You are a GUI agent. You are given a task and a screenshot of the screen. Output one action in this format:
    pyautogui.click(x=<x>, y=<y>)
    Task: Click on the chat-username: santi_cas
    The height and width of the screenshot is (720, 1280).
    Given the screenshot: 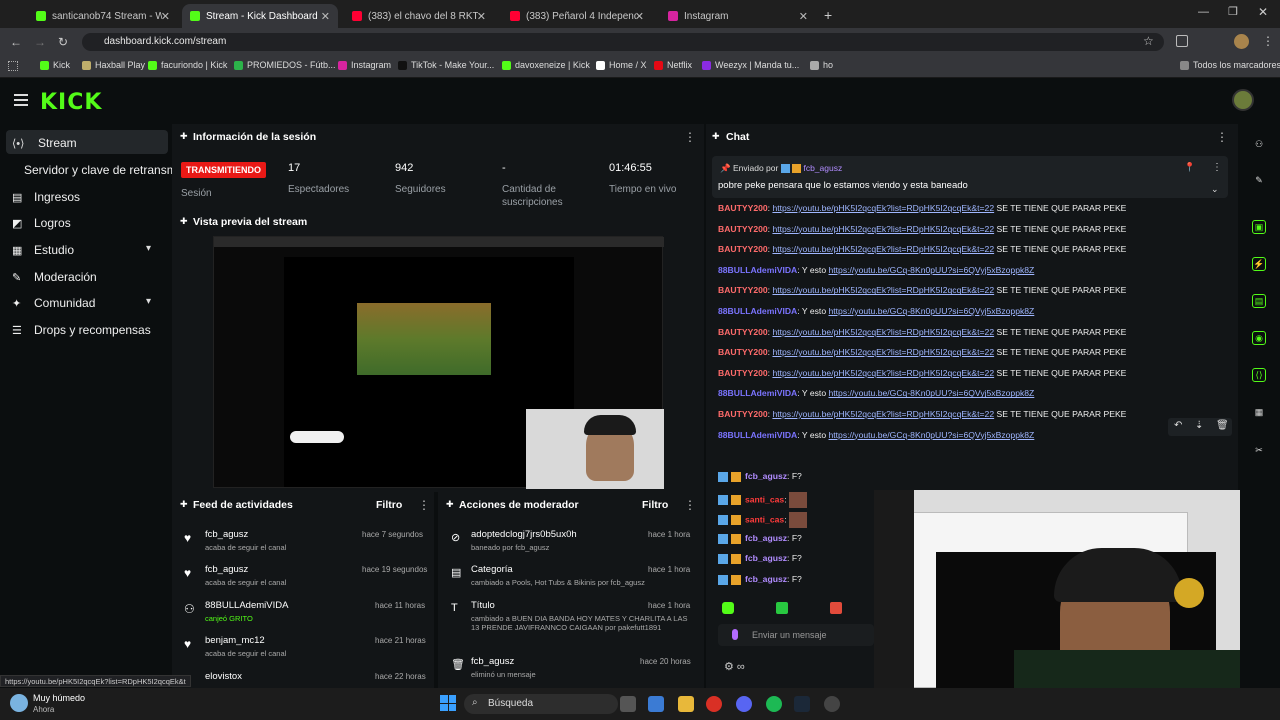 What is the action you would take?
    pyautogui.click(x=764, y=499)
    